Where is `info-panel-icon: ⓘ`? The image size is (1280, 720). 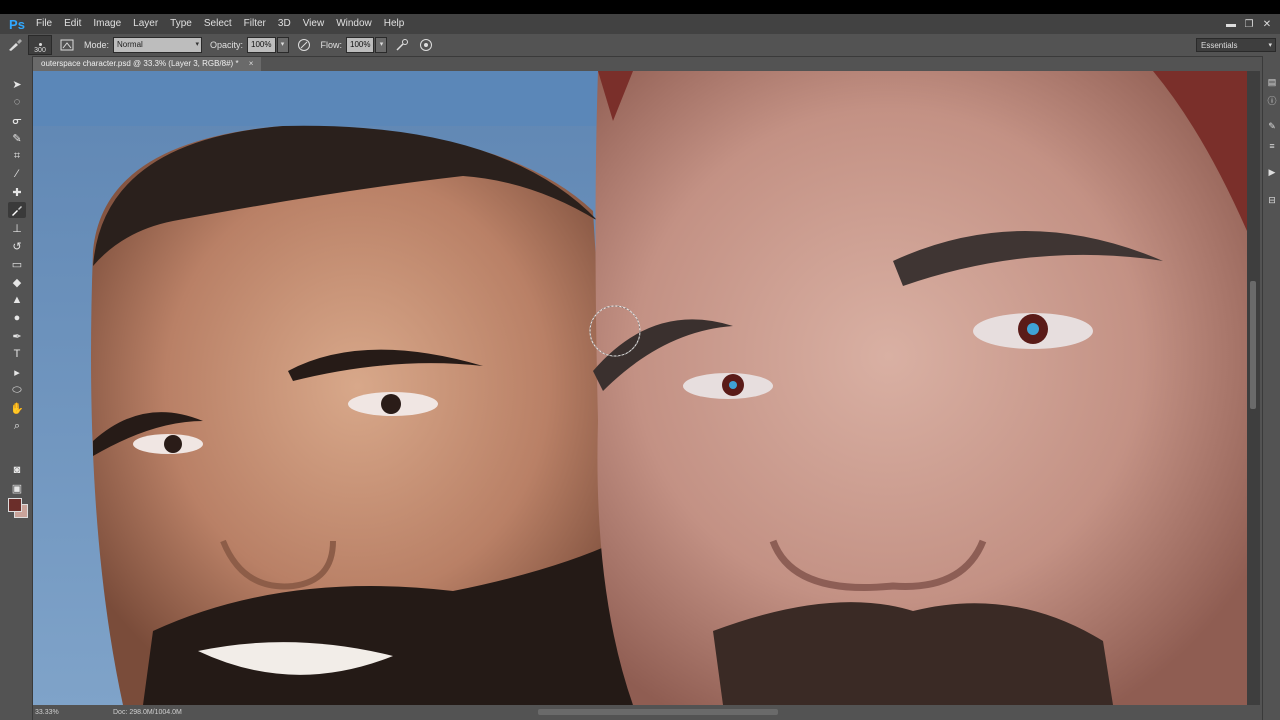
info-panel-icon: ⓘ is located at coordinates (1272, 100).